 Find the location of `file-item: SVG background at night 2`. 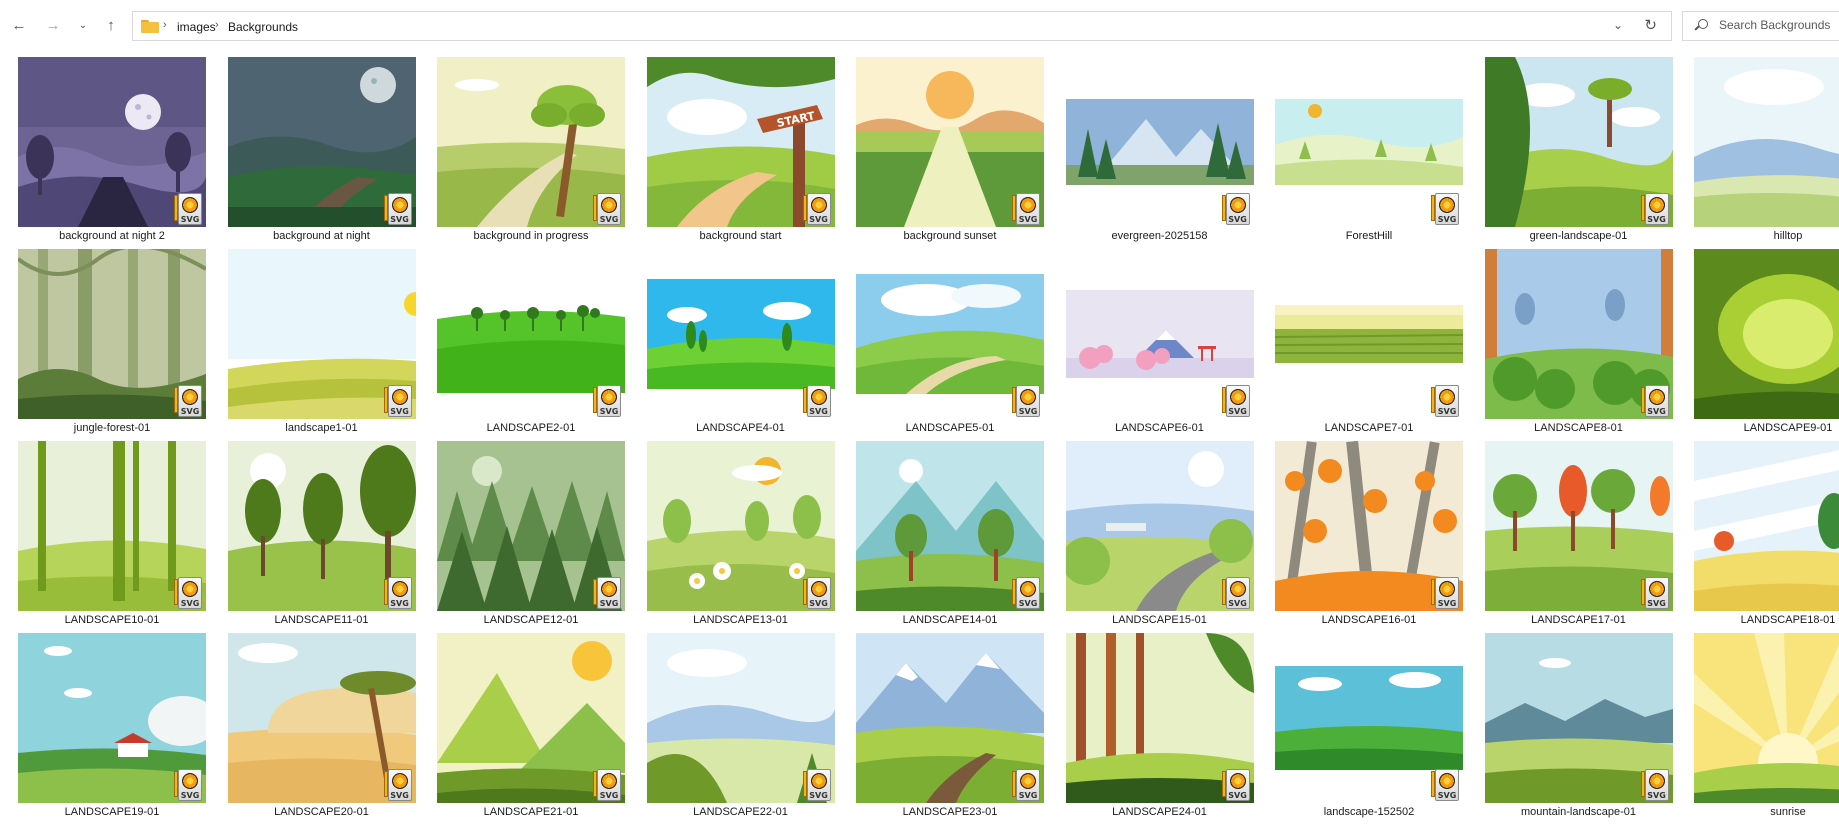

file-item: SVG background at night 2 is located at coordinates (112, 150).